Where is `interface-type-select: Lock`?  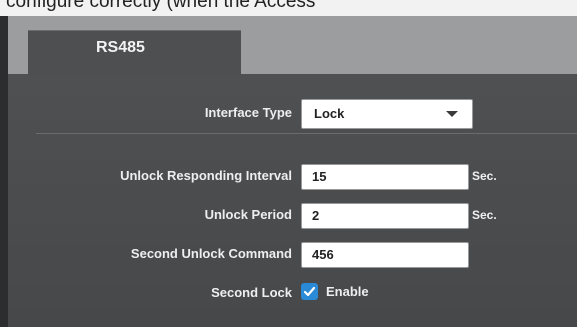 interface-type-select: Lock is located at coordinates (387, 114).